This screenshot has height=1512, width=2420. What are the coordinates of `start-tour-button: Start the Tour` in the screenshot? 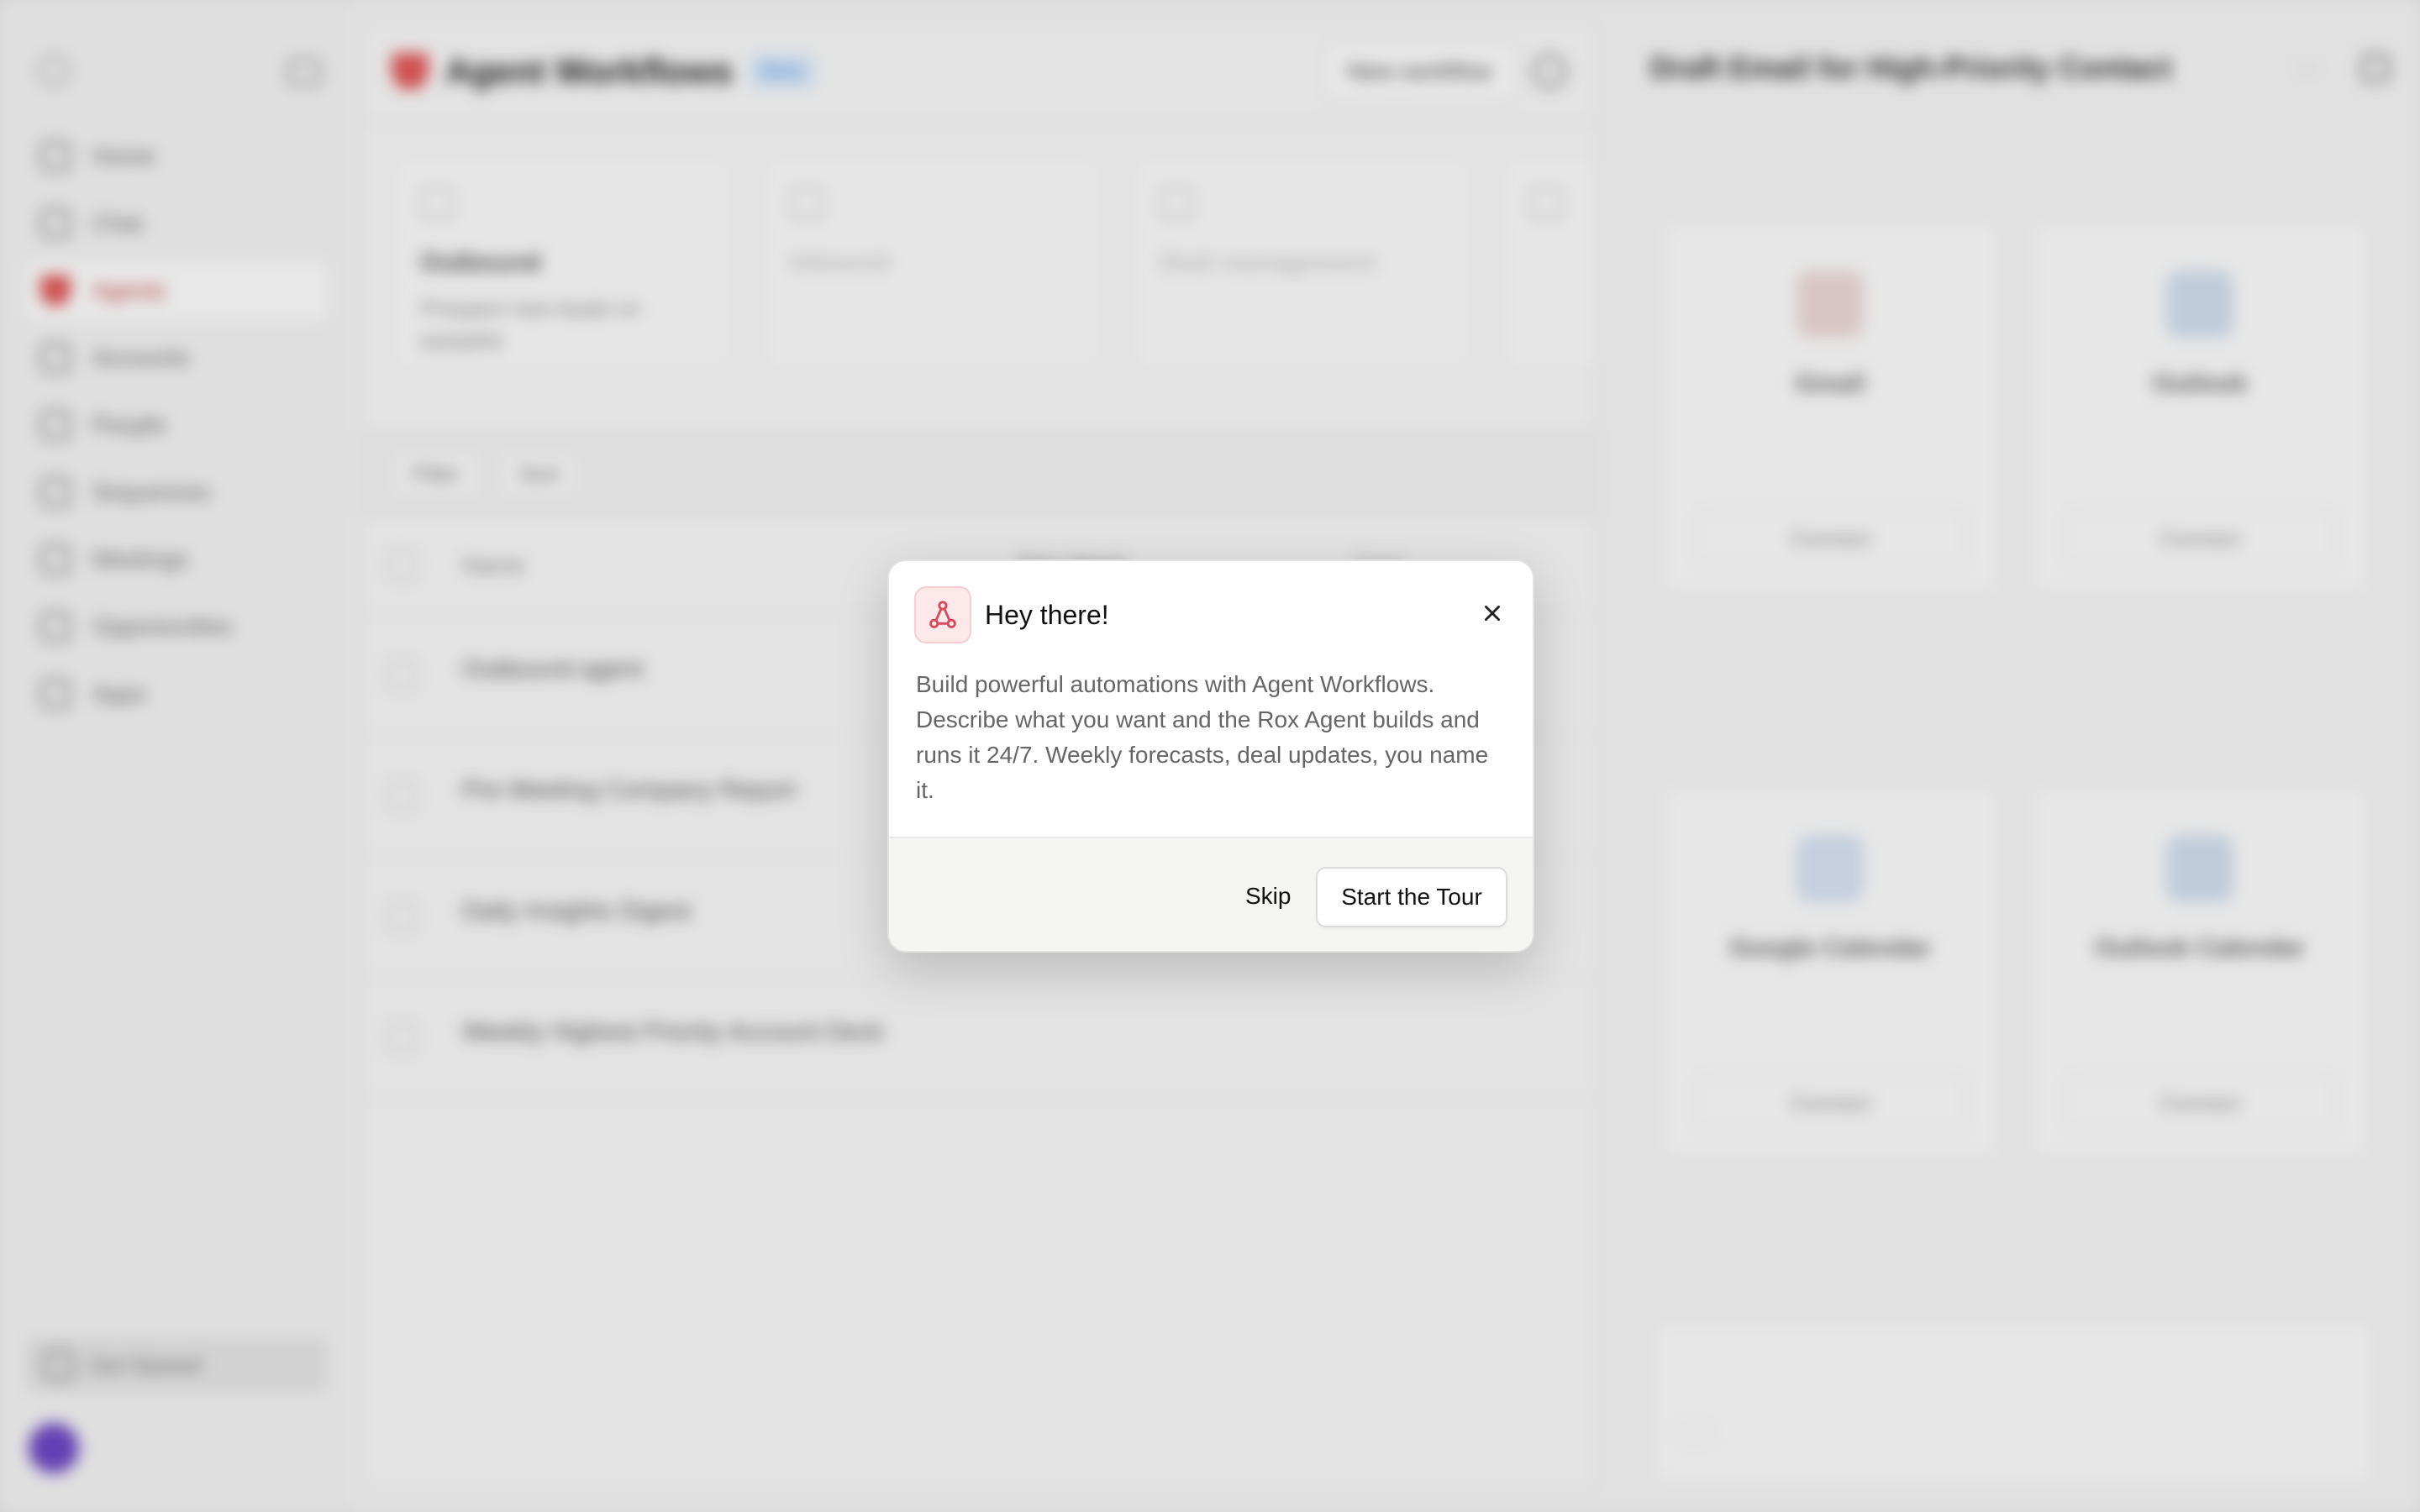 It's located at (1411, 897).